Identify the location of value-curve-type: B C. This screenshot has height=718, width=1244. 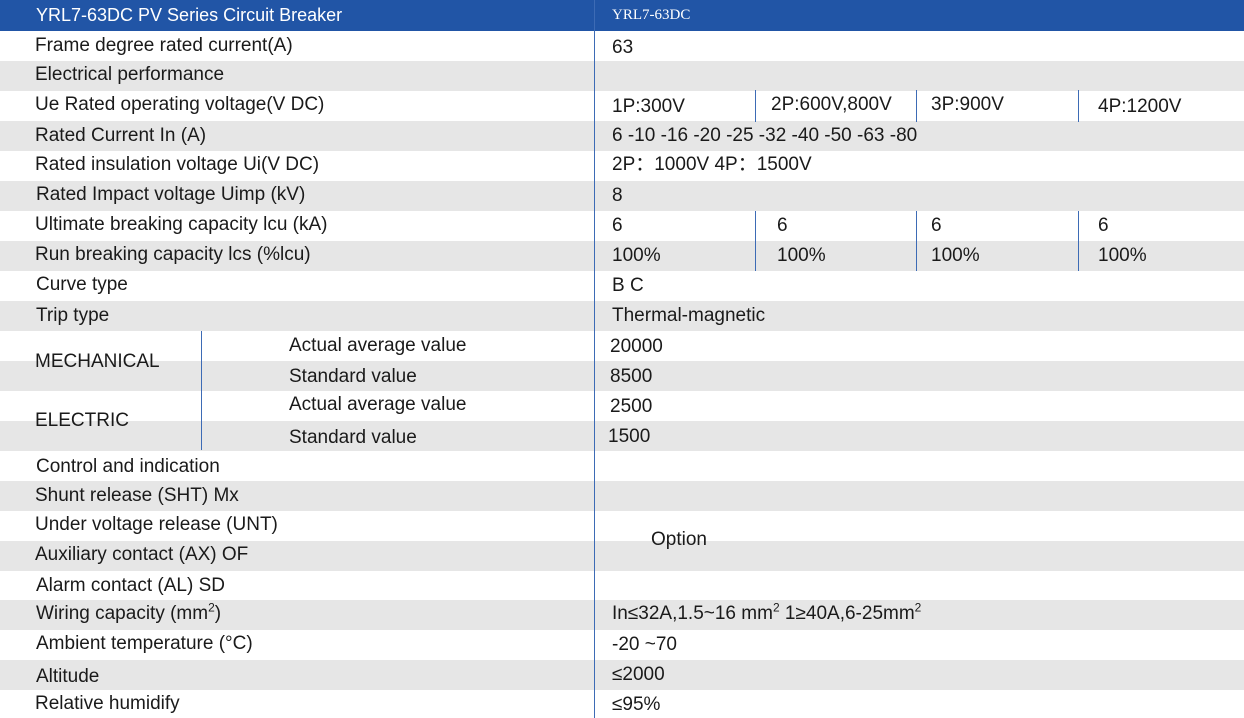
(628, 285).